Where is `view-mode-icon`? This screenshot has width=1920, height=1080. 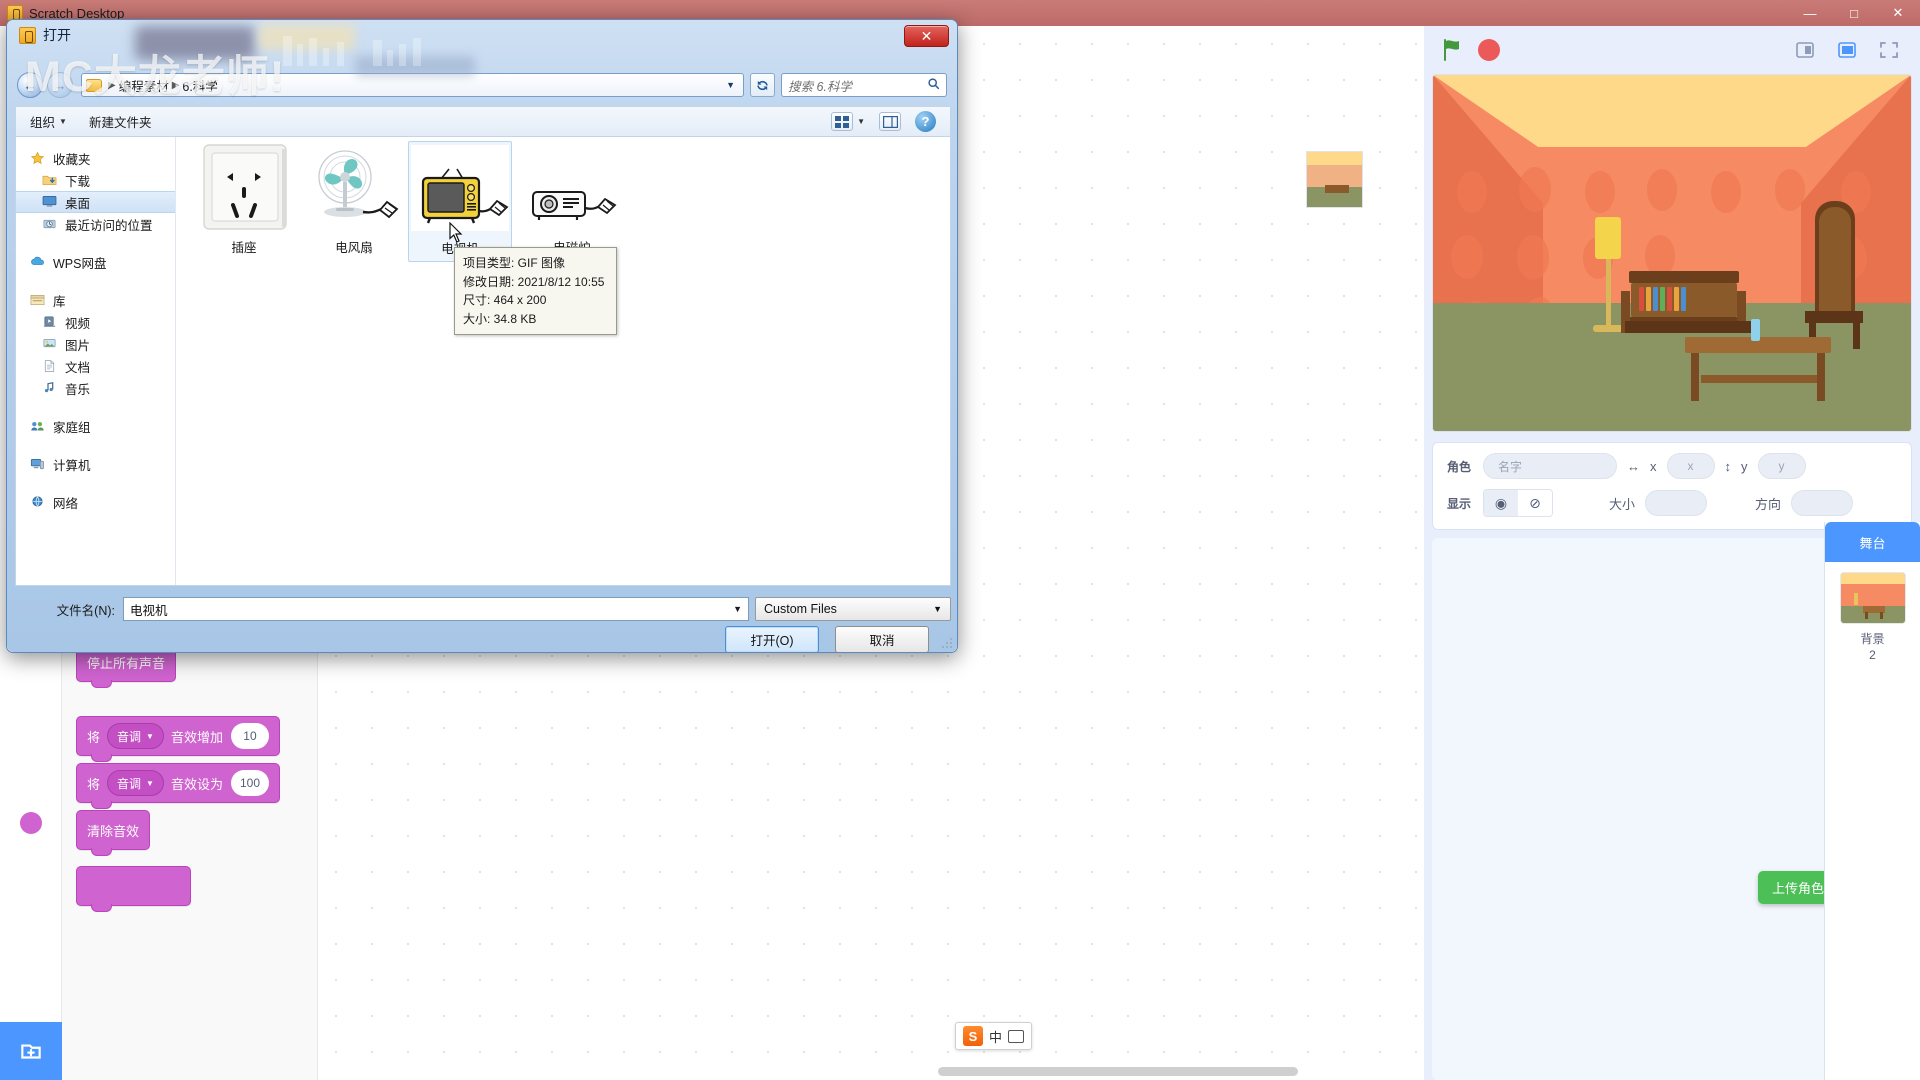 view-mode-icon is located at coordinates (842, 121).